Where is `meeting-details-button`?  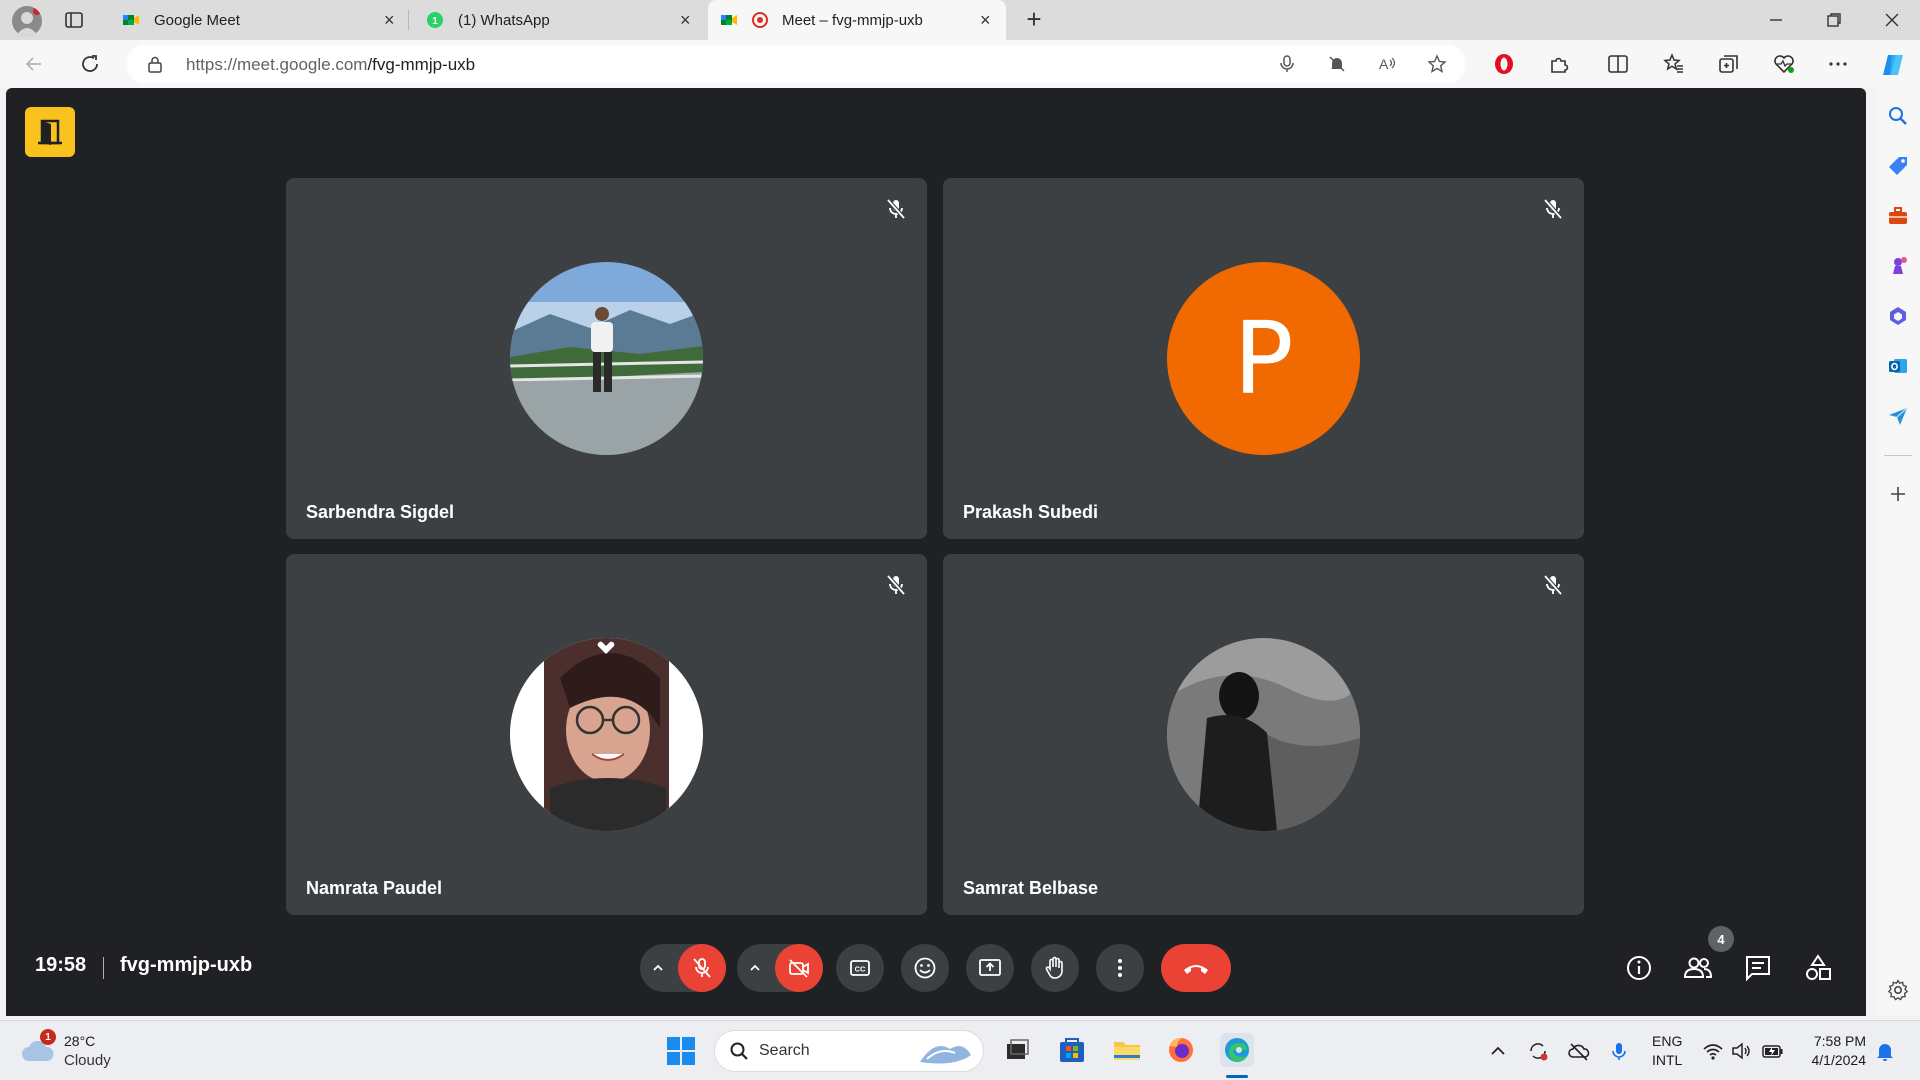 meeting-details-button is located at coordinates (1639, 968).